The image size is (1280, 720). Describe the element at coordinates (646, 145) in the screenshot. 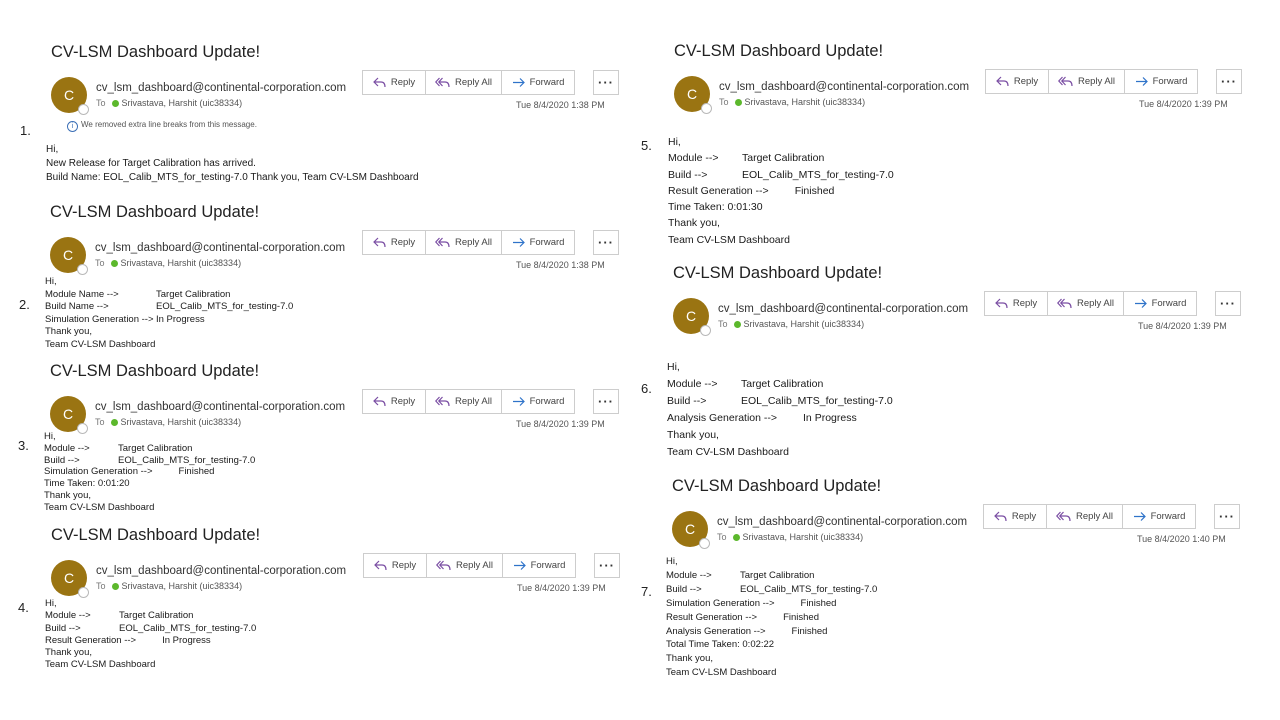

I see `step-number: 5.` at that location.